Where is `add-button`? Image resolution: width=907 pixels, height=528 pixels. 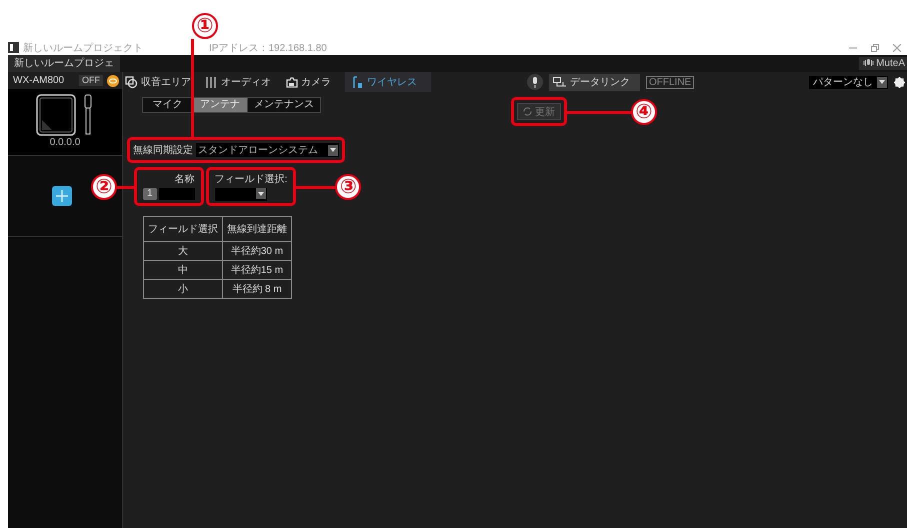
add-button is located at coordinates (62, 196).